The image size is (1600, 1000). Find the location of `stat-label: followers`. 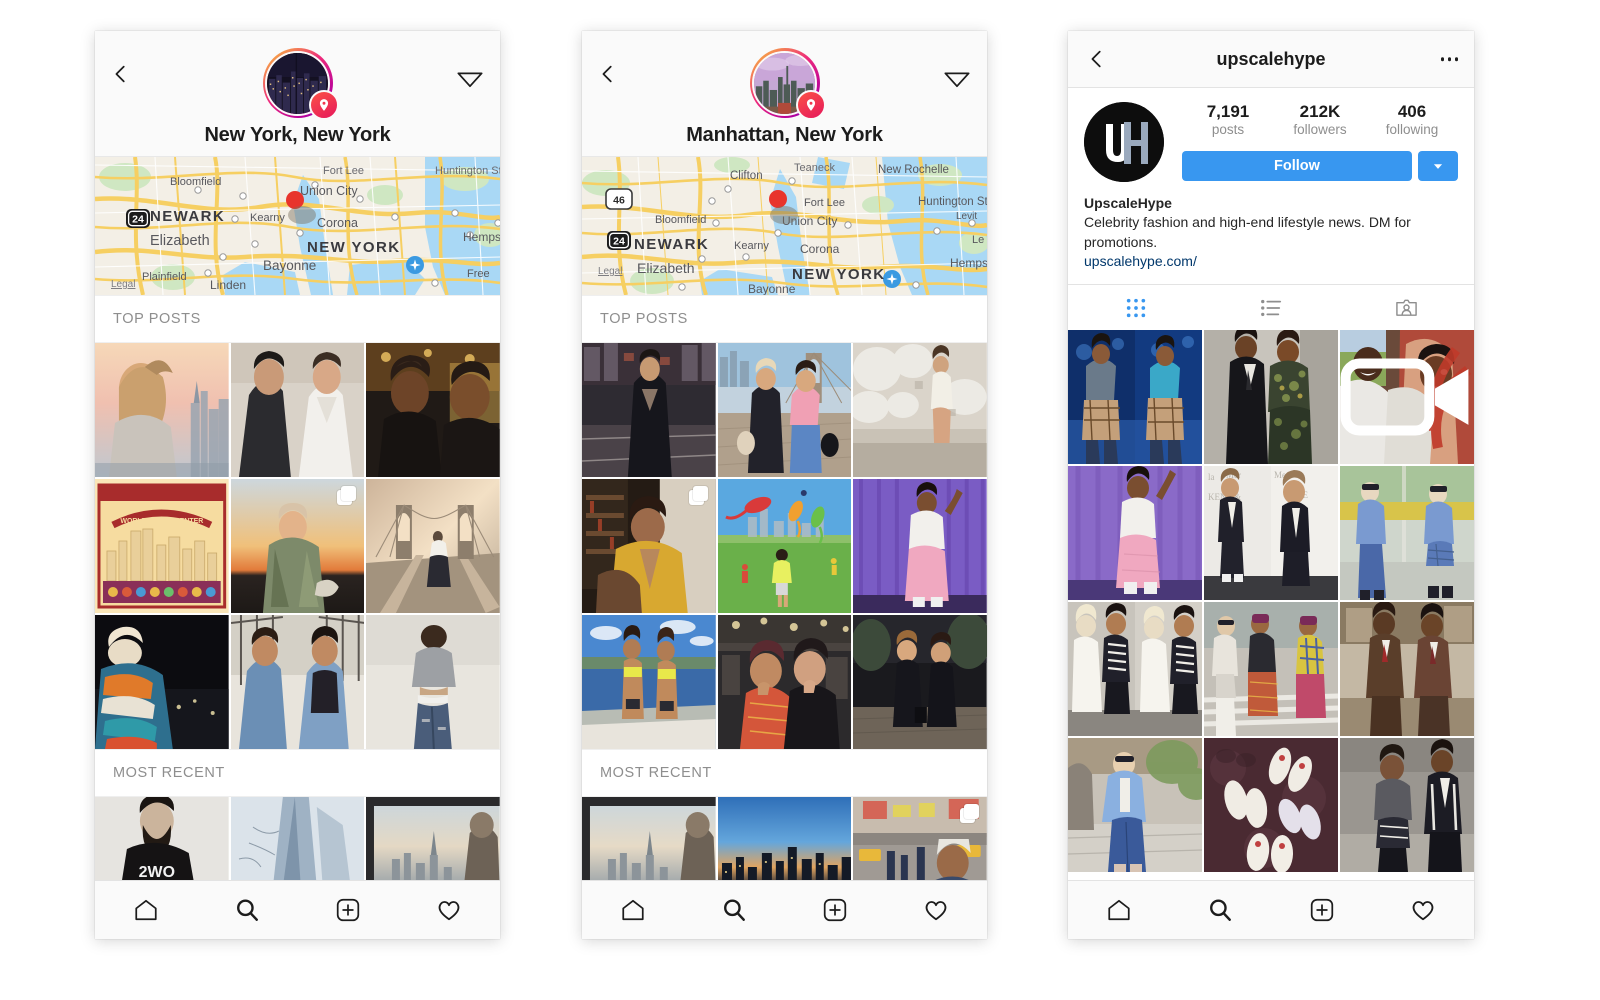

stat-label: followers is located at coordinates (1320, 130).